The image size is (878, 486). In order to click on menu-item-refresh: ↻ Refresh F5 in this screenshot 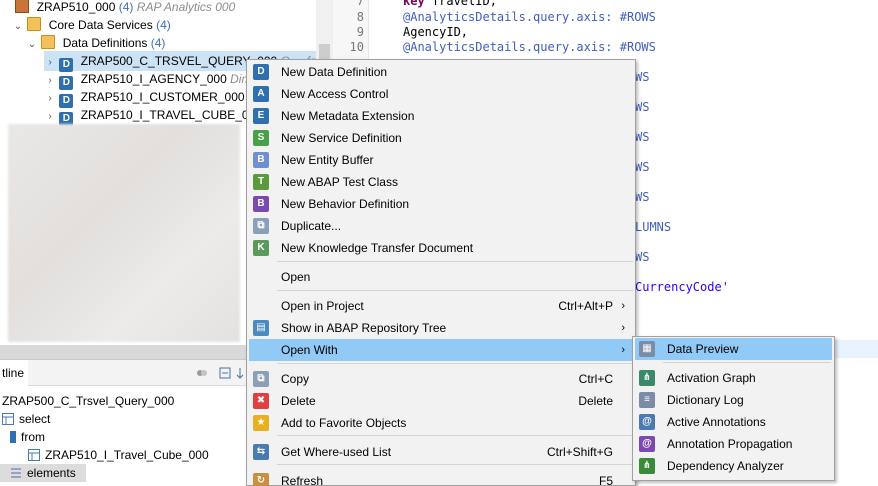, I will do `click(441, 478)`.